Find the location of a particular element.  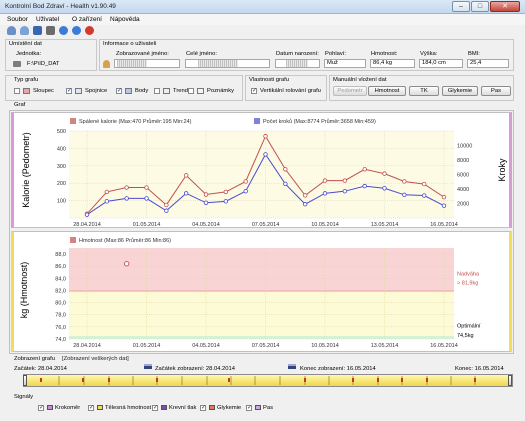

timeline-slider is located at coordinates (268, 380).